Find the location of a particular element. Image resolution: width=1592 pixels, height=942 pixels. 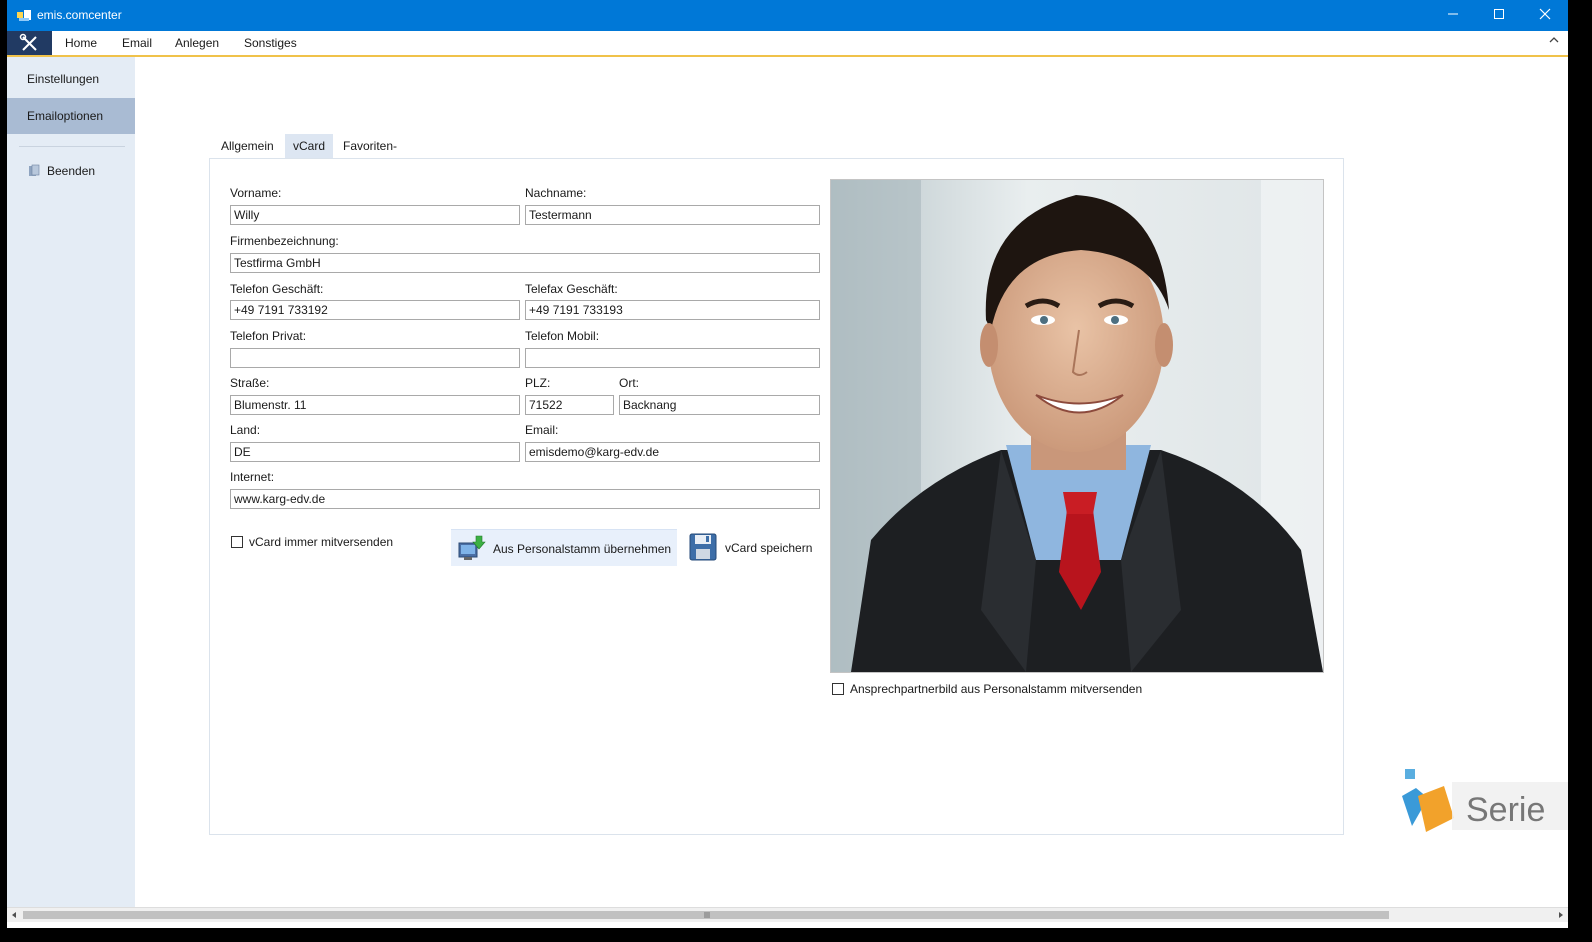

tel-mobil-label: Telefon Mobil: is located at coordinates (562, 336).